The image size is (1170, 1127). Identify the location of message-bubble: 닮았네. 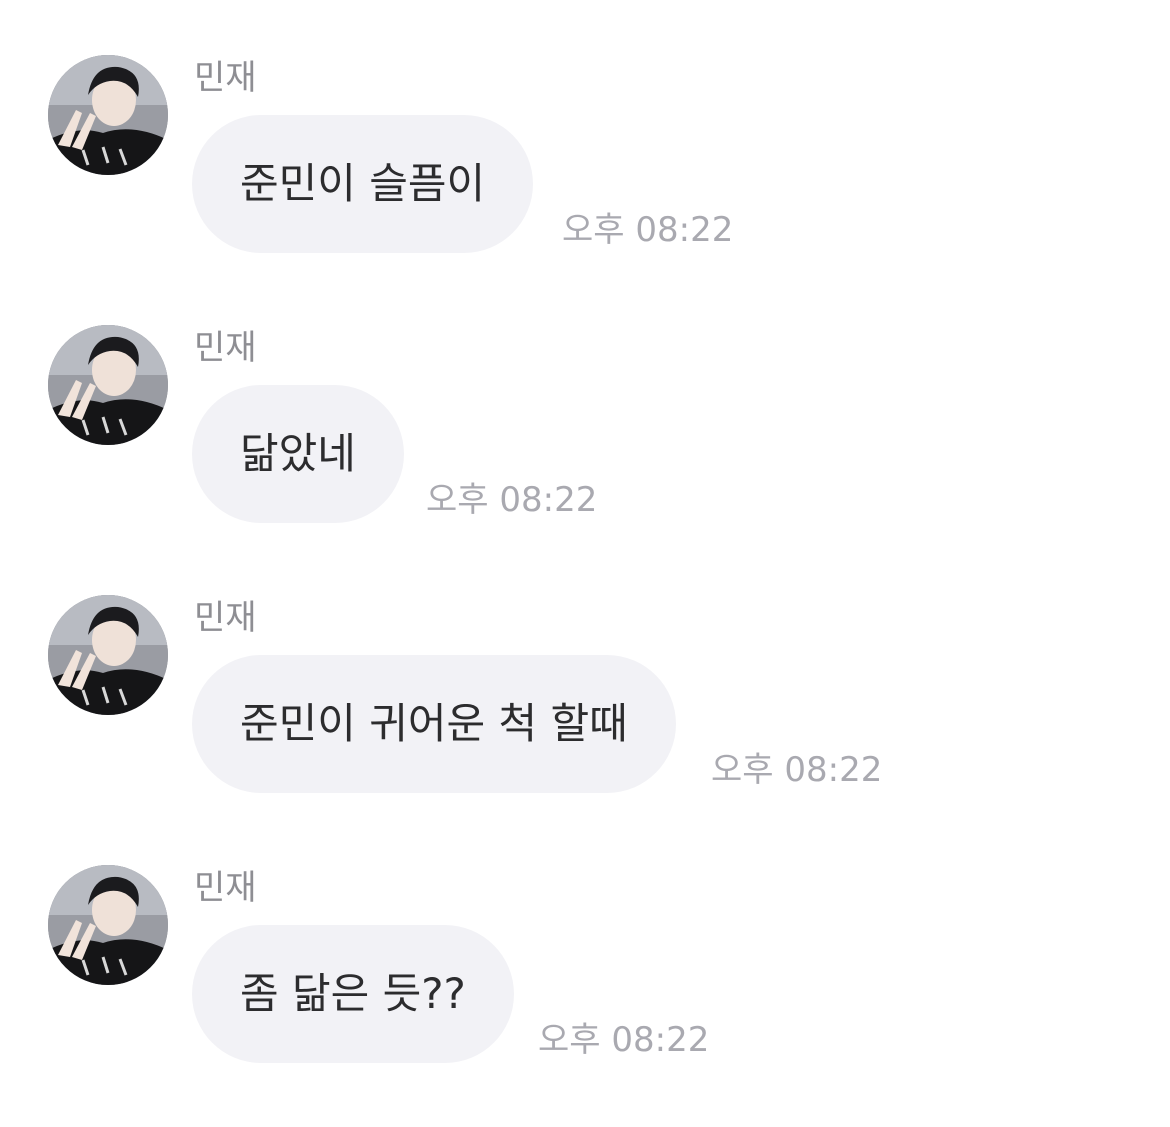
(298, 454).